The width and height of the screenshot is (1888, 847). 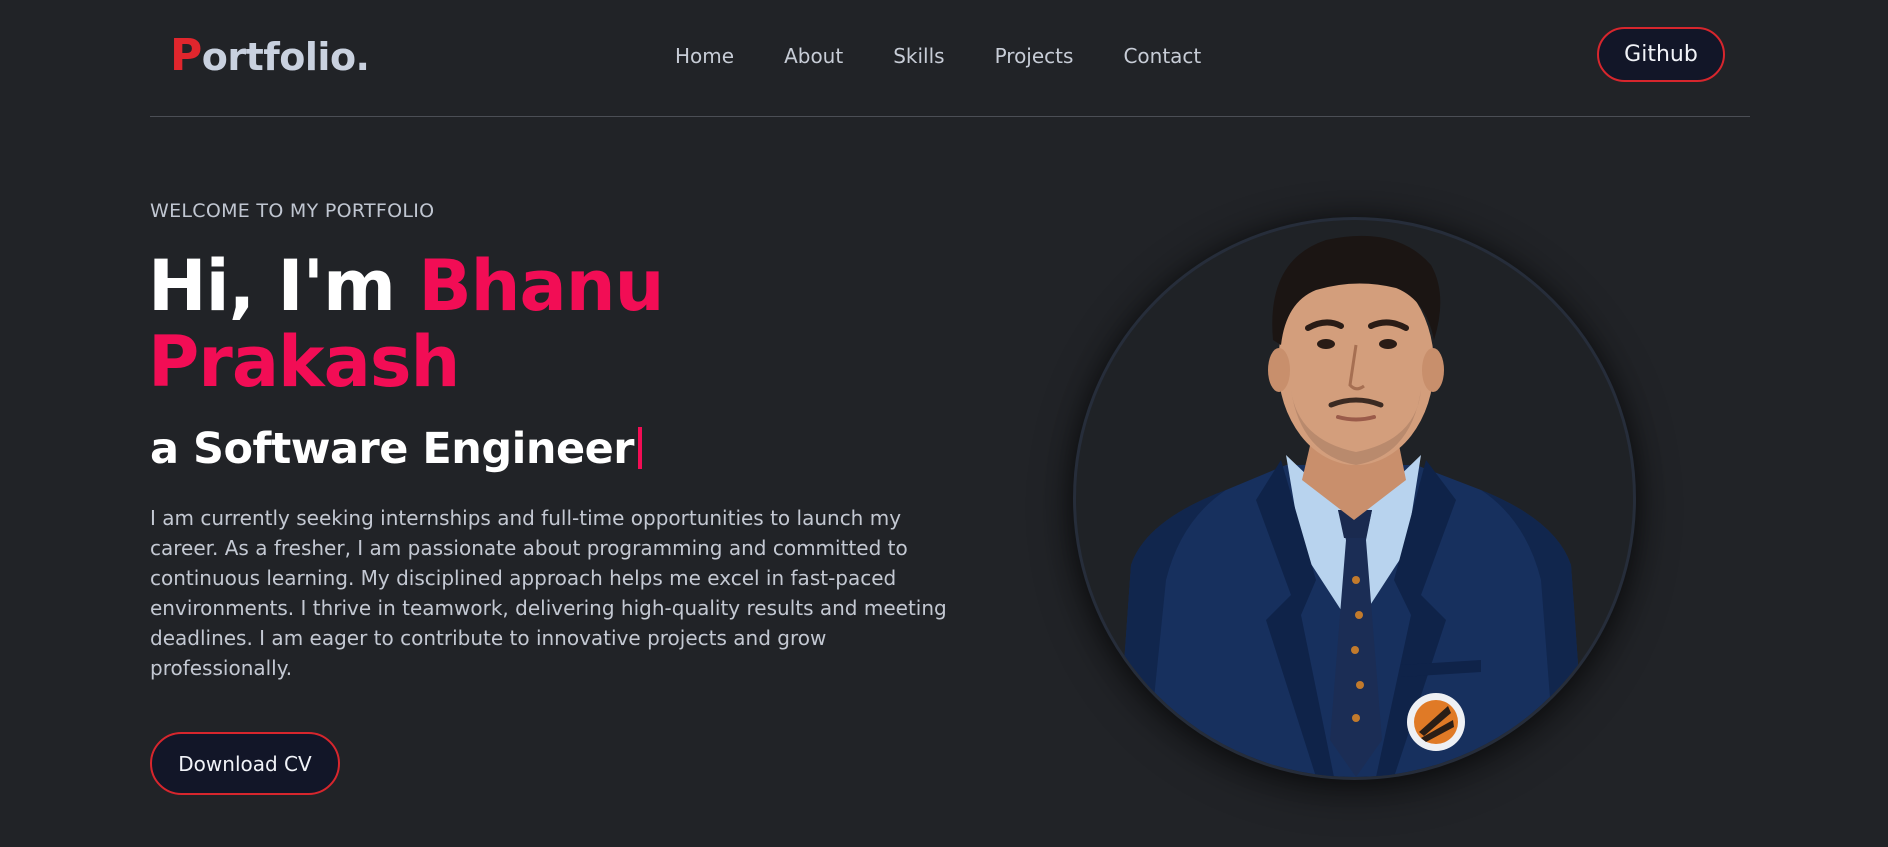 What do you see at coordinates (283, 286) in the screenshot?
I see `greeting-text: Hi, I'm` at bounding box center [283, 286].